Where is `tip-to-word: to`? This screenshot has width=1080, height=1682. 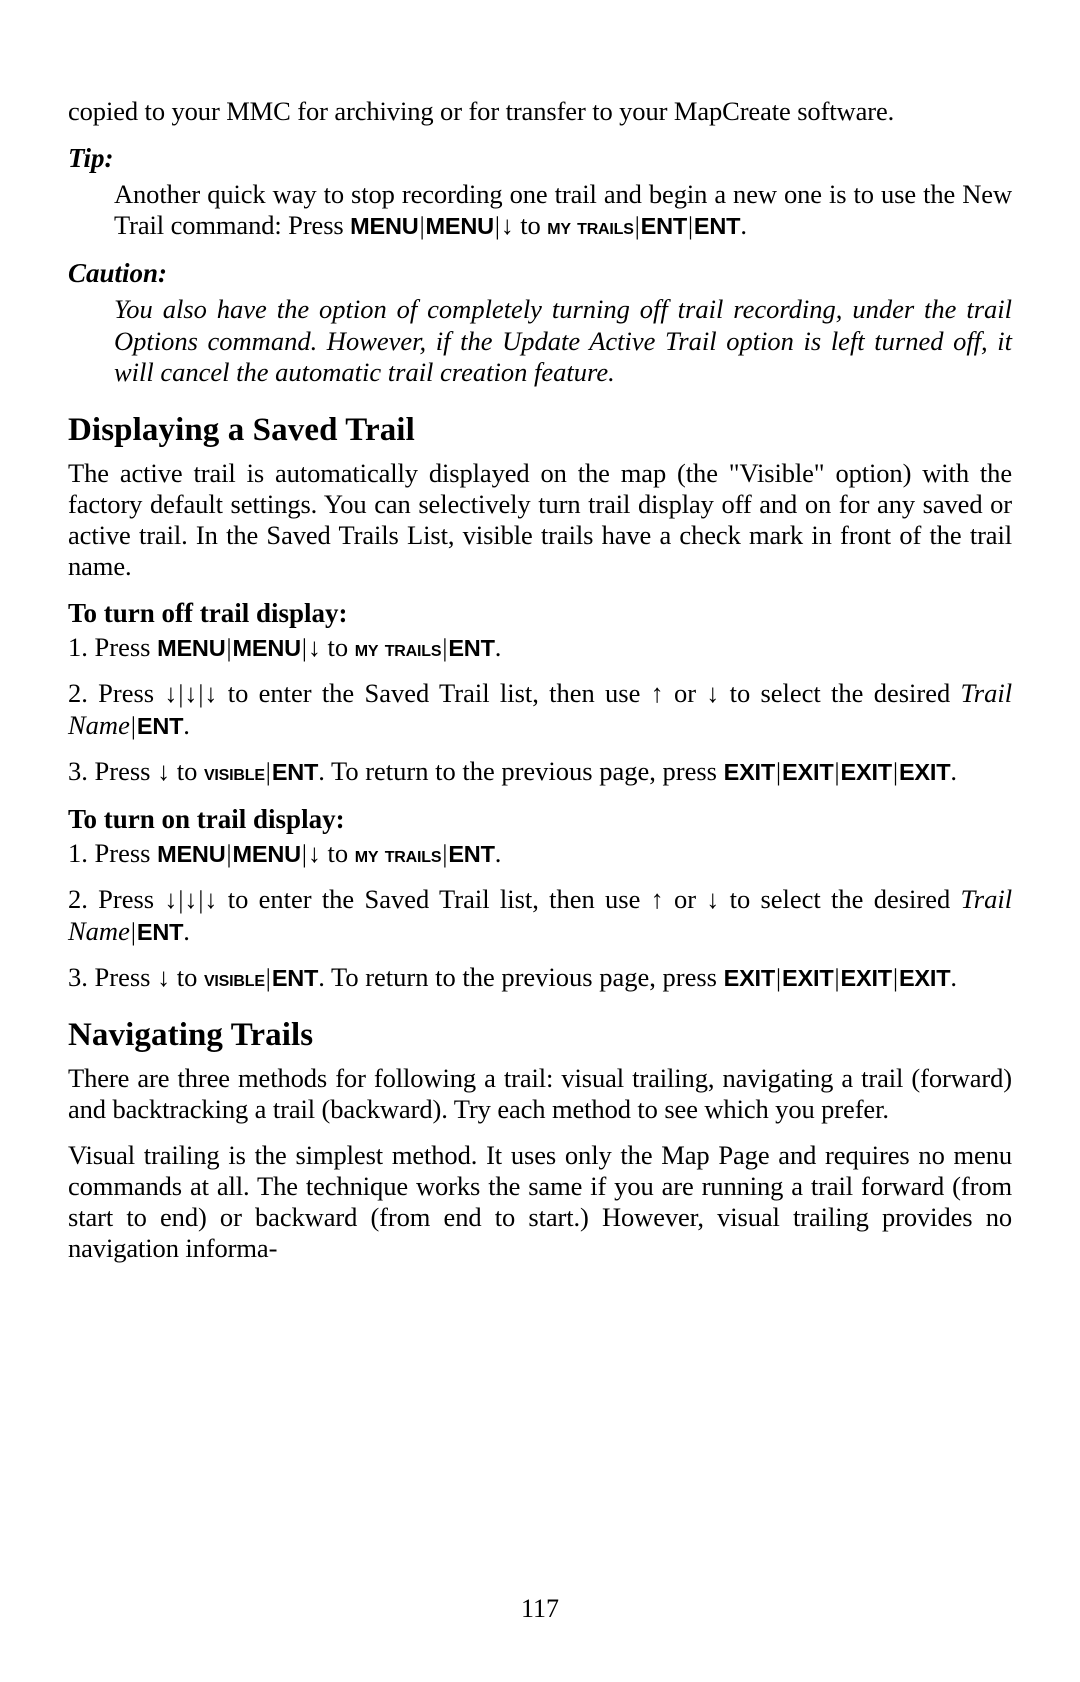
tip-to-word: to is located at coordinates (530, 225).